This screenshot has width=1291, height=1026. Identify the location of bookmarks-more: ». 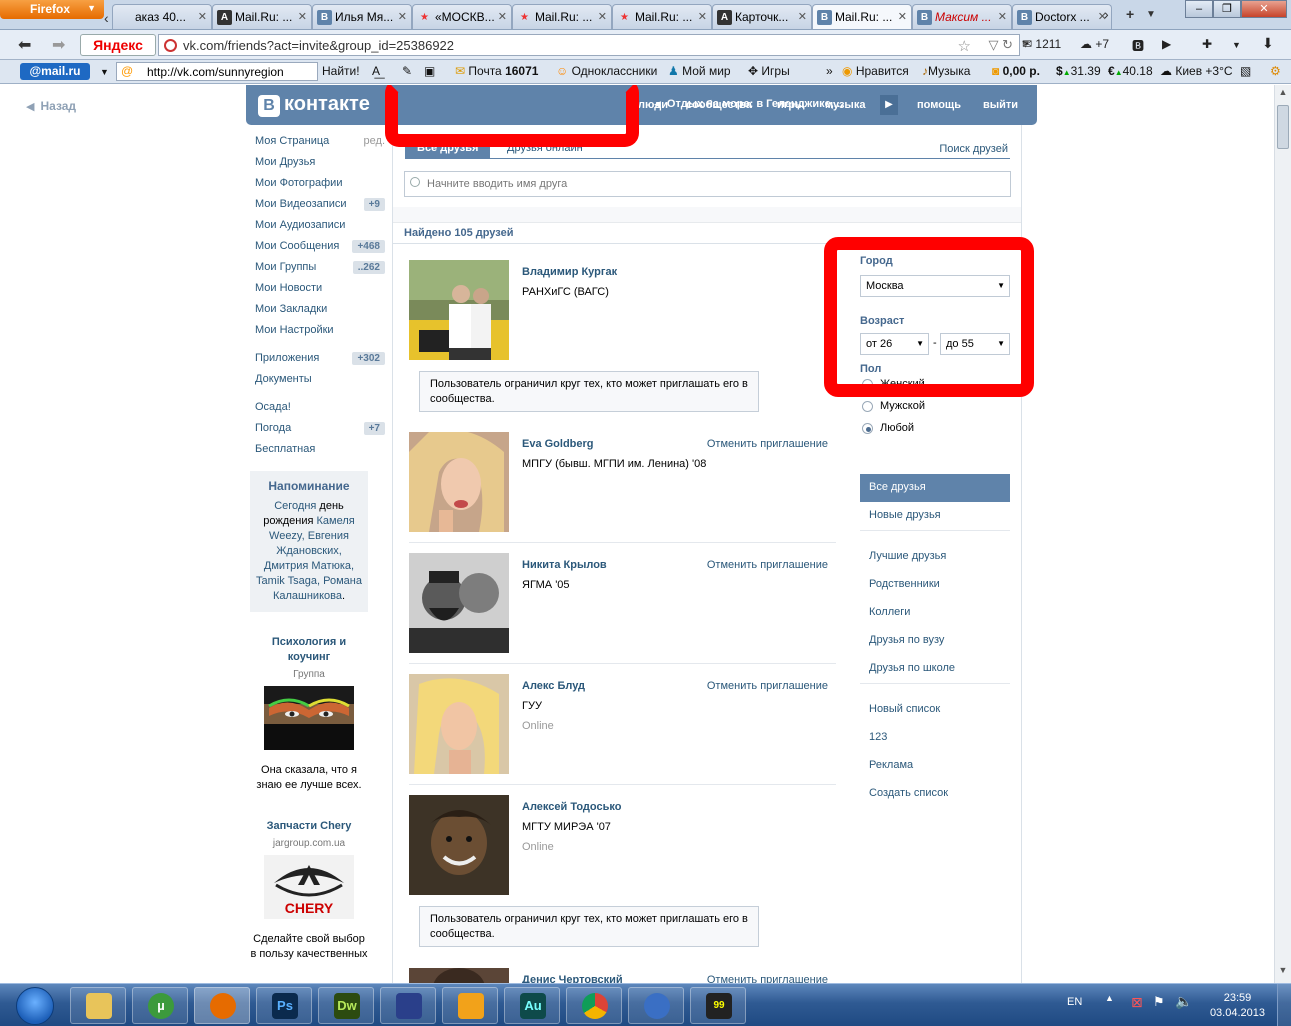
(829, 71).